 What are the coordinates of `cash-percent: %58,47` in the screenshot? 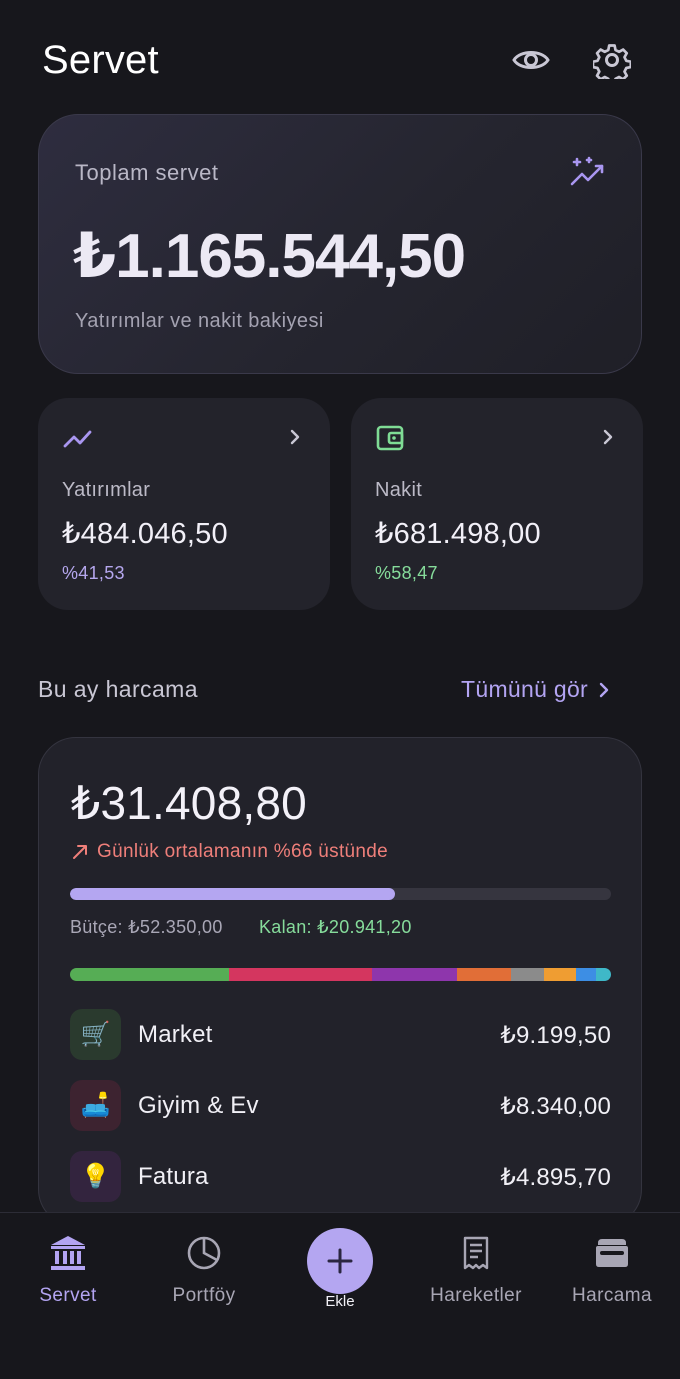 It's located at (406, 573).